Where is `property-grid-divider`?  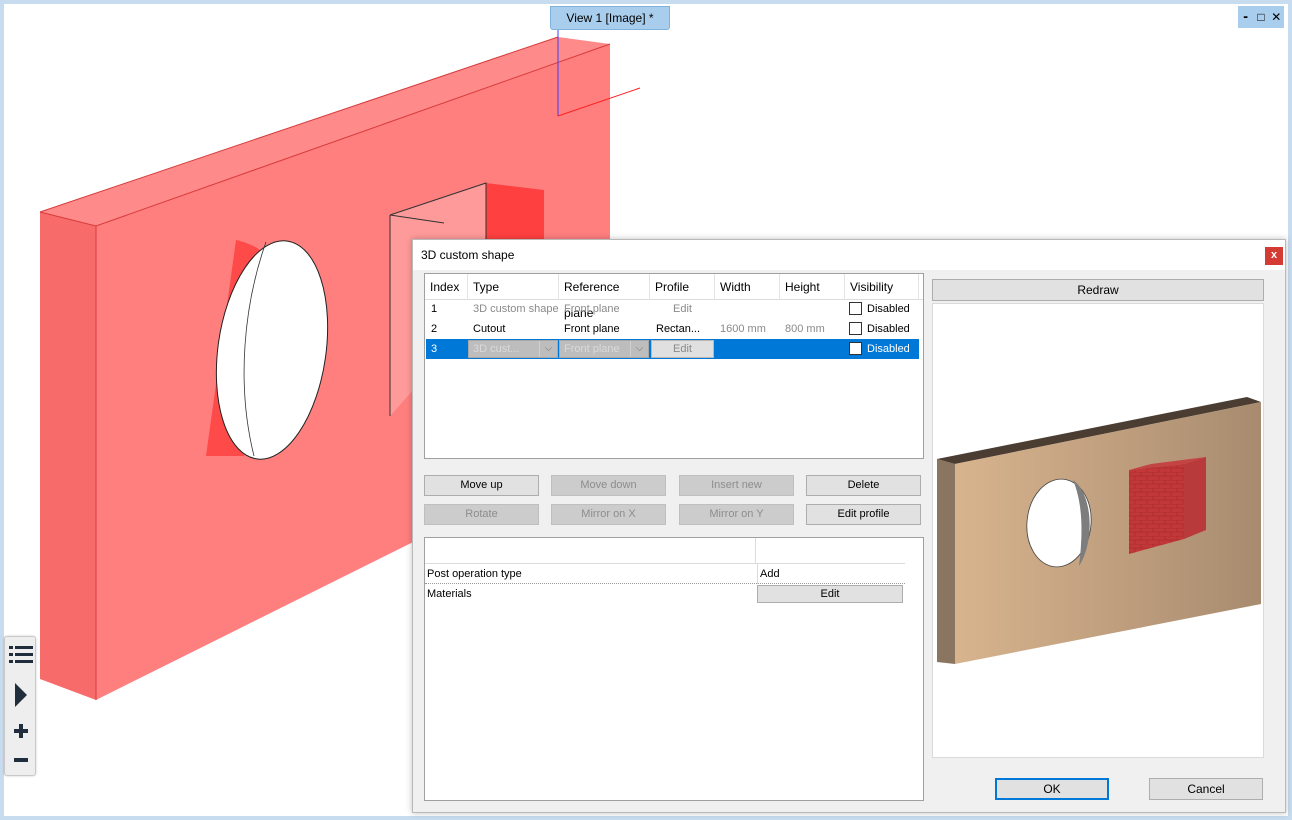 property-grid-divider is located at coordinates (755, 551).